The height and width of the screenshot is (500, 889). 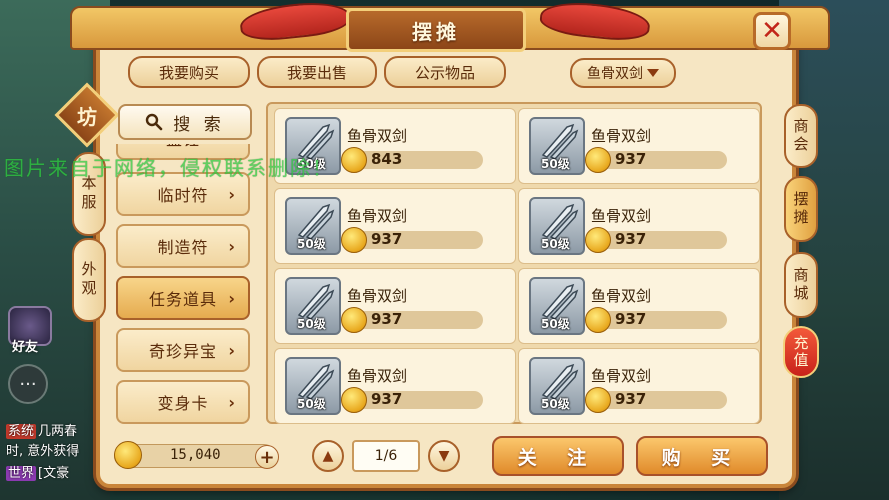 What do you see at coordinates (267, 457) in the screenshot?
I see `add-currency-button: +` at bounding box center [267, 457].